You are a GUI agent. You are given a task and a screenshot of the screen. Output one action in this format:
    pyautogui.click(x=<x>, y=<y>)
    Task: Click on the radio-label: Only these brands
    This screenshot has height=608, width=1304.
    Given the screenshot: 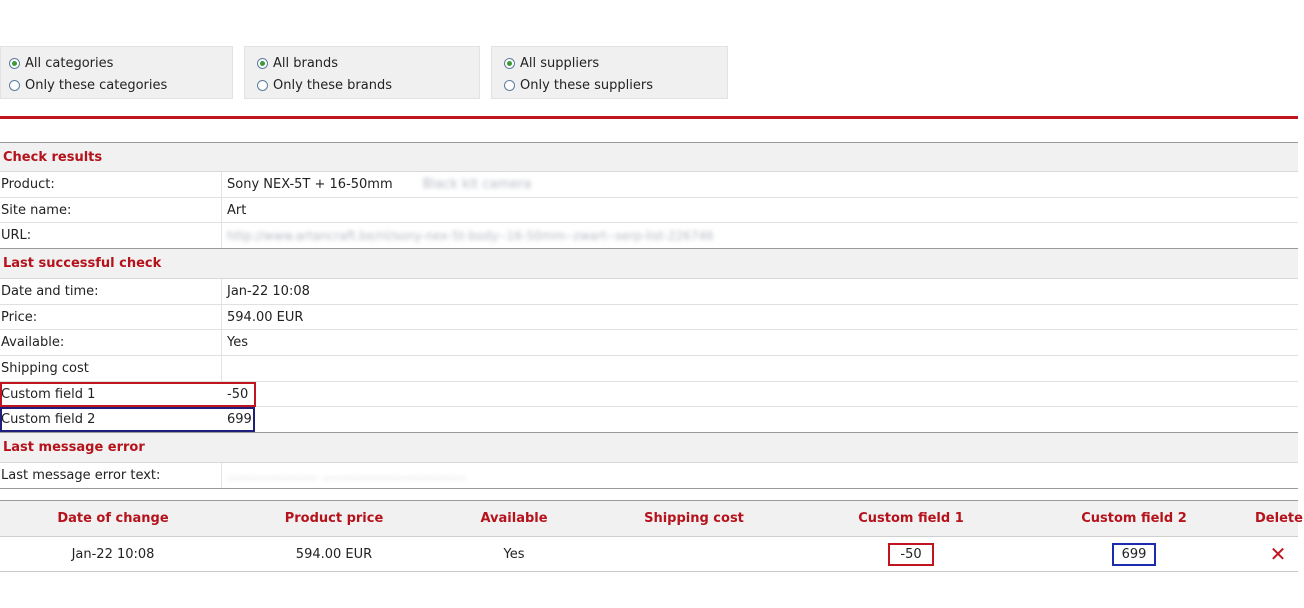 What is the action you would take?
    pyautogui.click(x=332, y=85)
    